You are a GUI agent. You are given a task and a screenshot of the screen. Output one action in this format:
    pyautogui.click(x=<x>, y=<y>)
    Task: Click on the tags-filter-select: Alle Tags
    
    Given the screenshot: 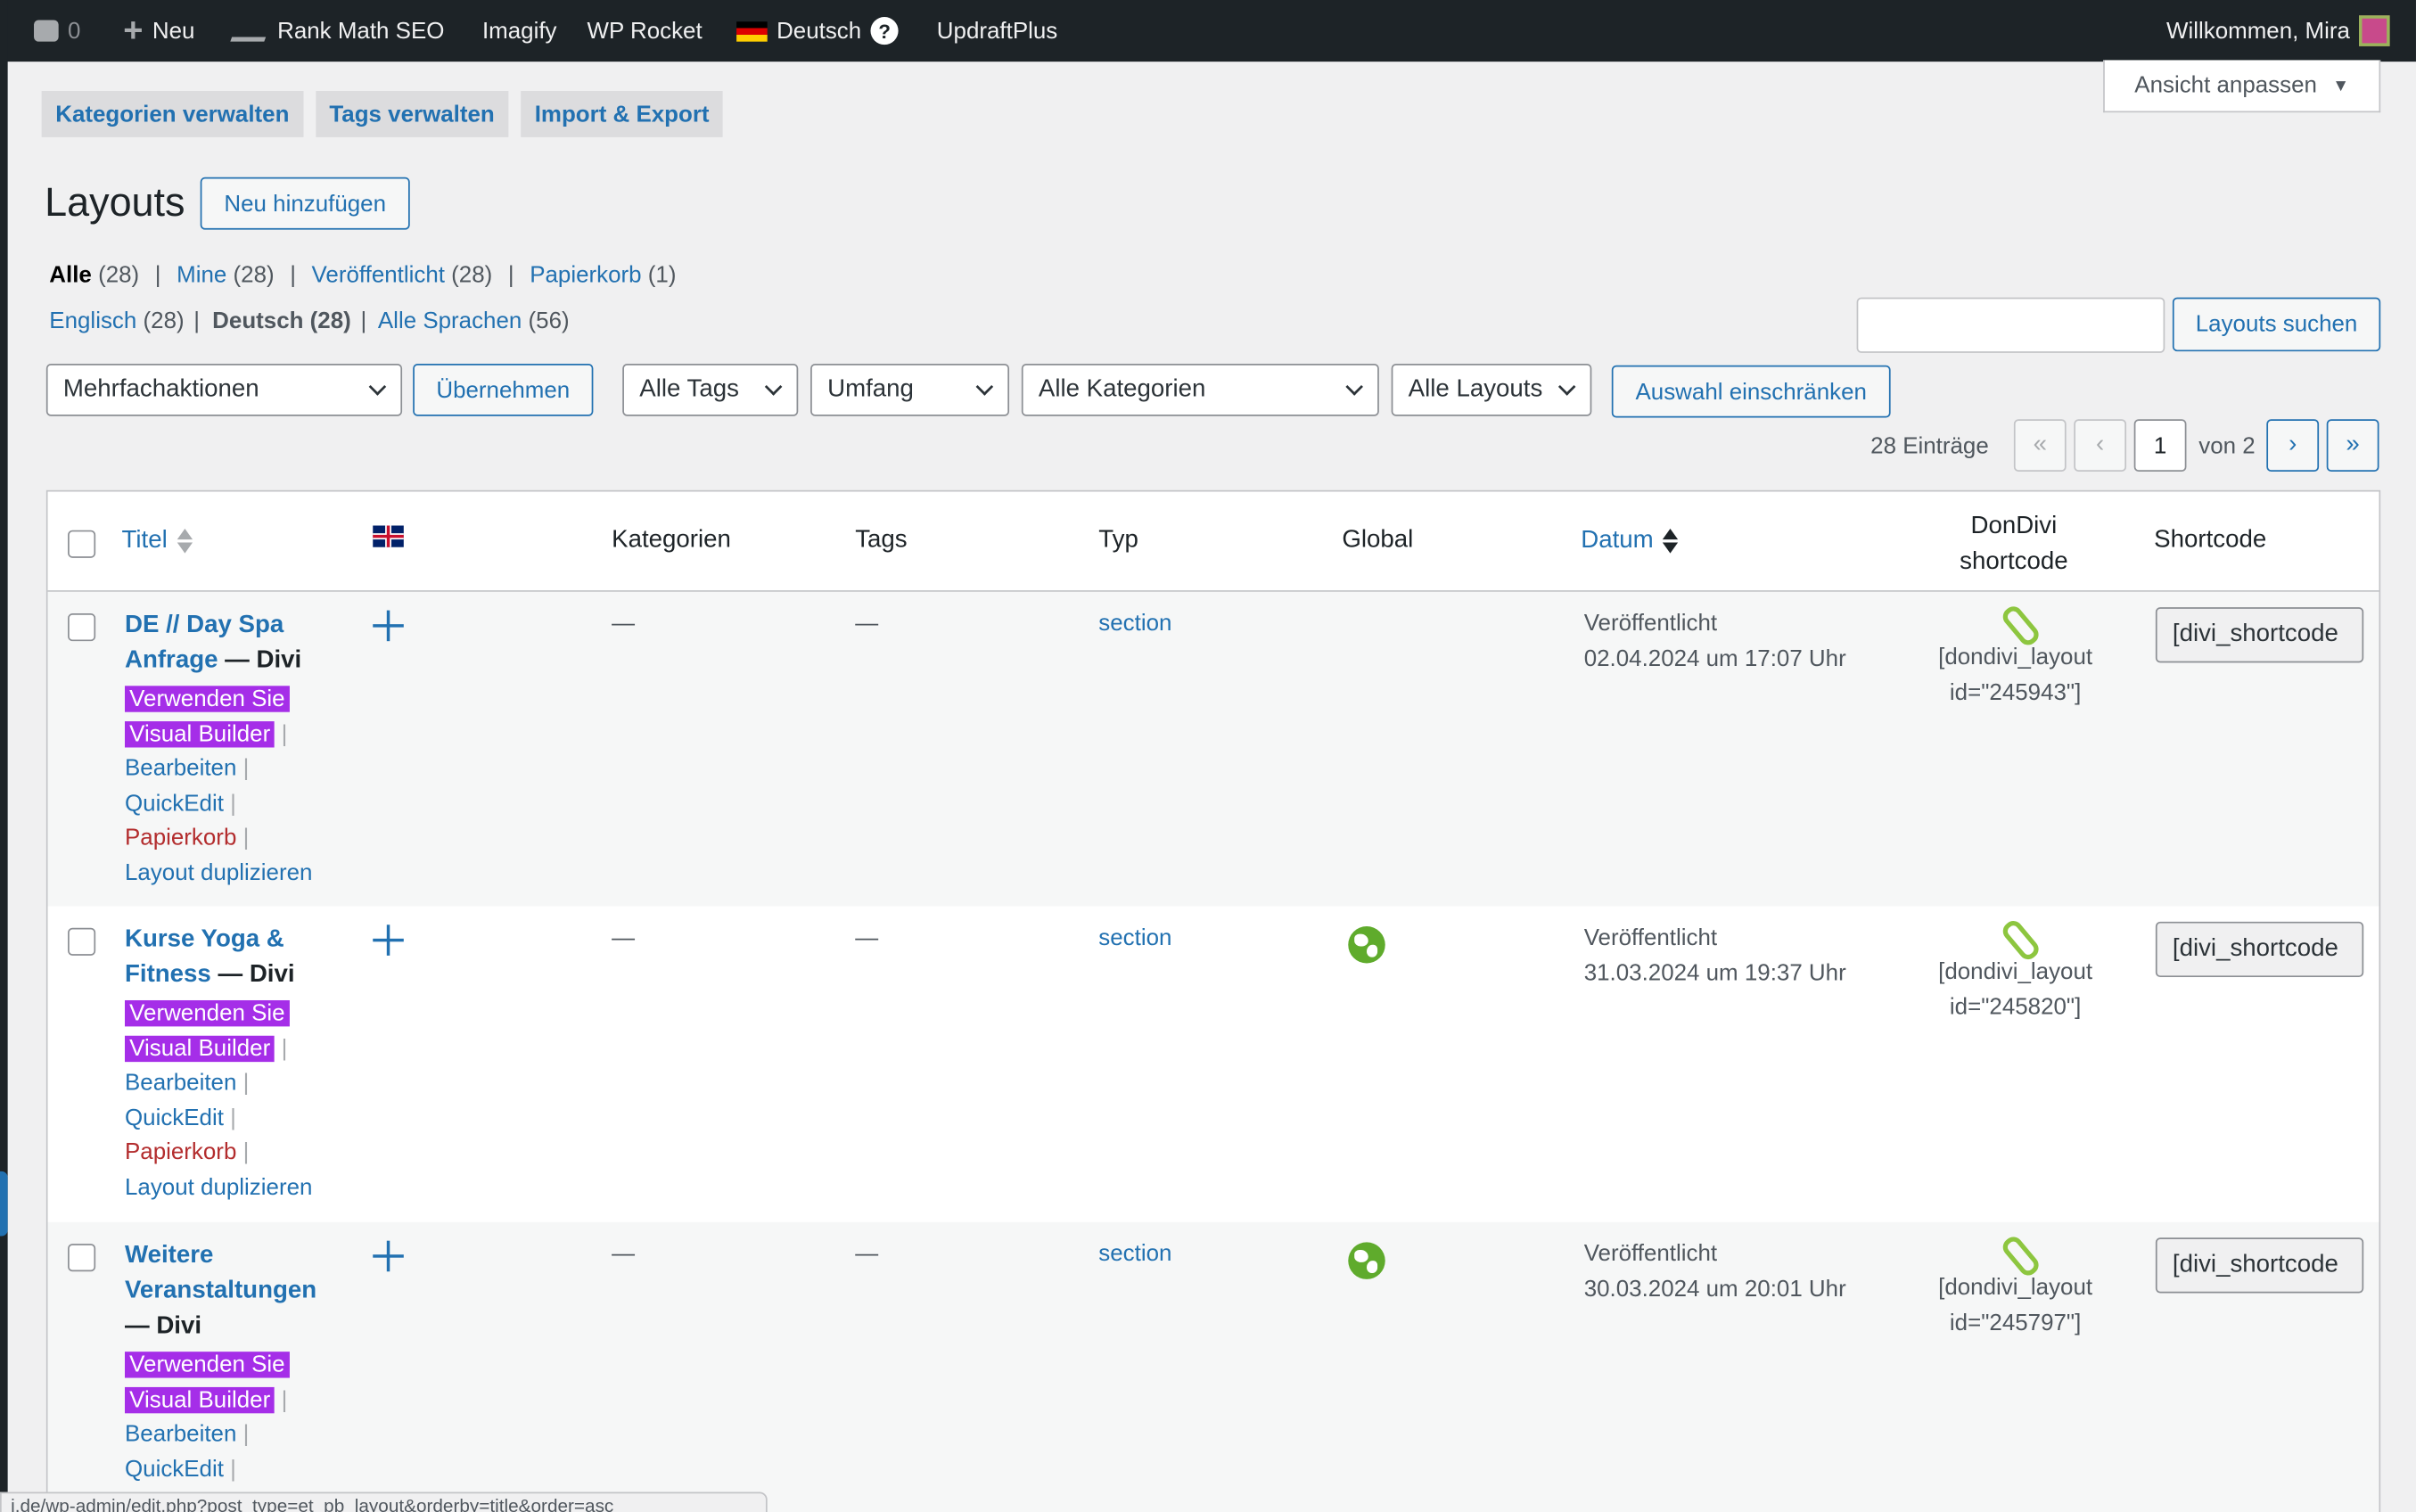 What is the action you would take?
    pyautogui.click(x=711, y=389)
    